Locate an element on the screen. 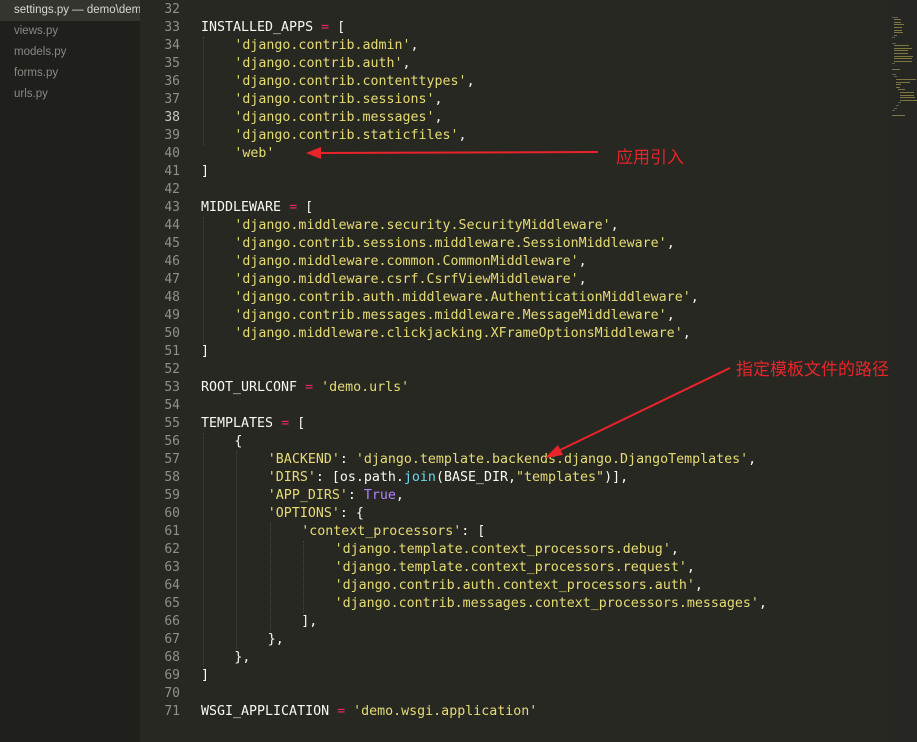 Image resolution: width=917 pixels, height=742 pixels. code-line: INSTALLED_APPS = [ is located at coordinates (273, 28).